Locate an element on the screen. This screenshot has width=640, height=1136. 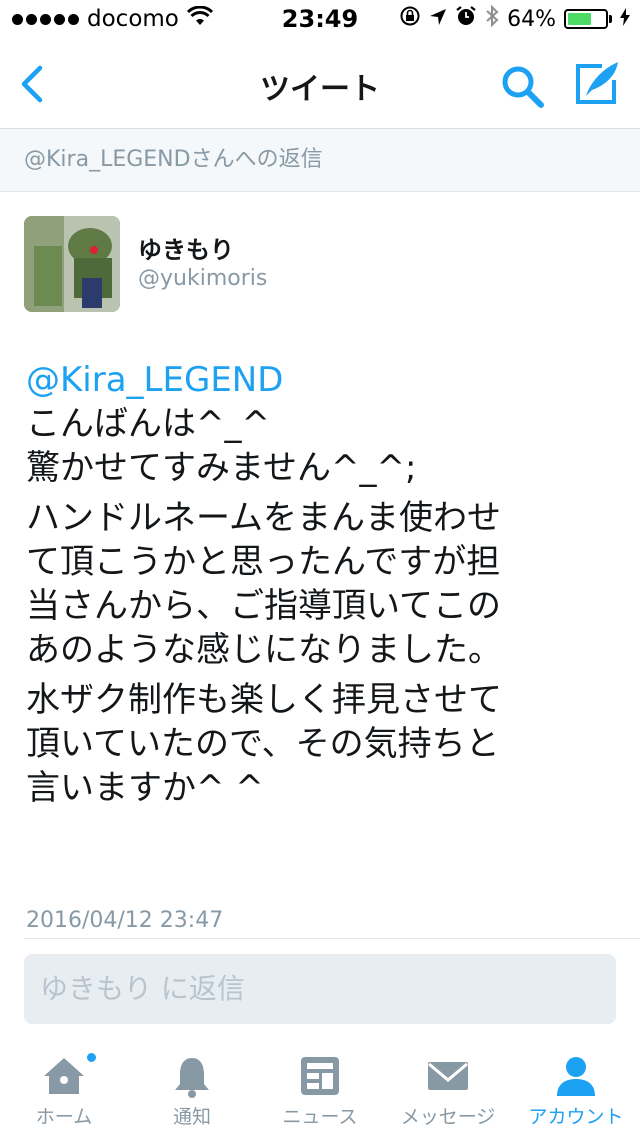
battery-percent: 64% is located at coordinates (531, 19).